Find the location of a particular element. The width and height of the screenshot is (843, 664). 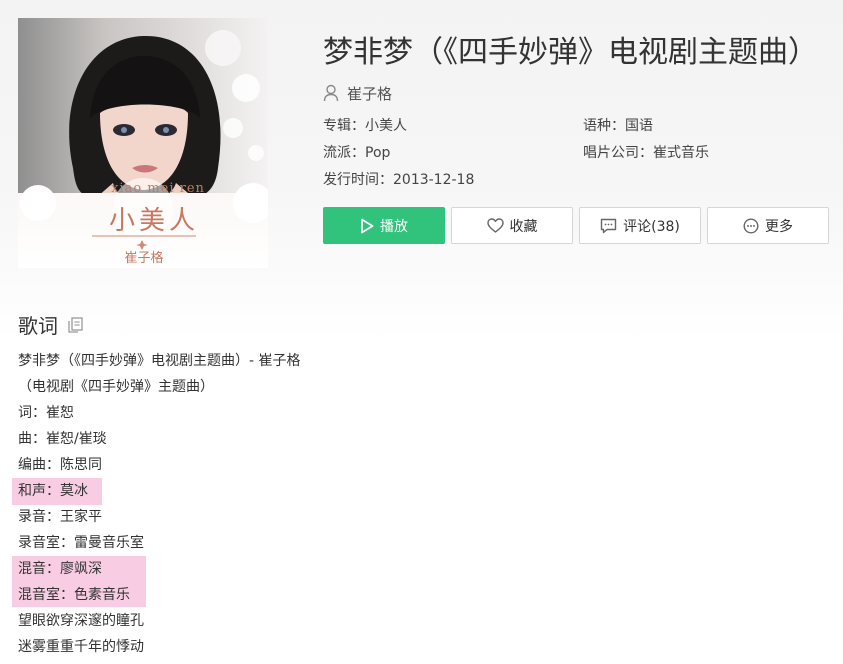

favorite-button: 收藏 is located at coordinates (512, 225).